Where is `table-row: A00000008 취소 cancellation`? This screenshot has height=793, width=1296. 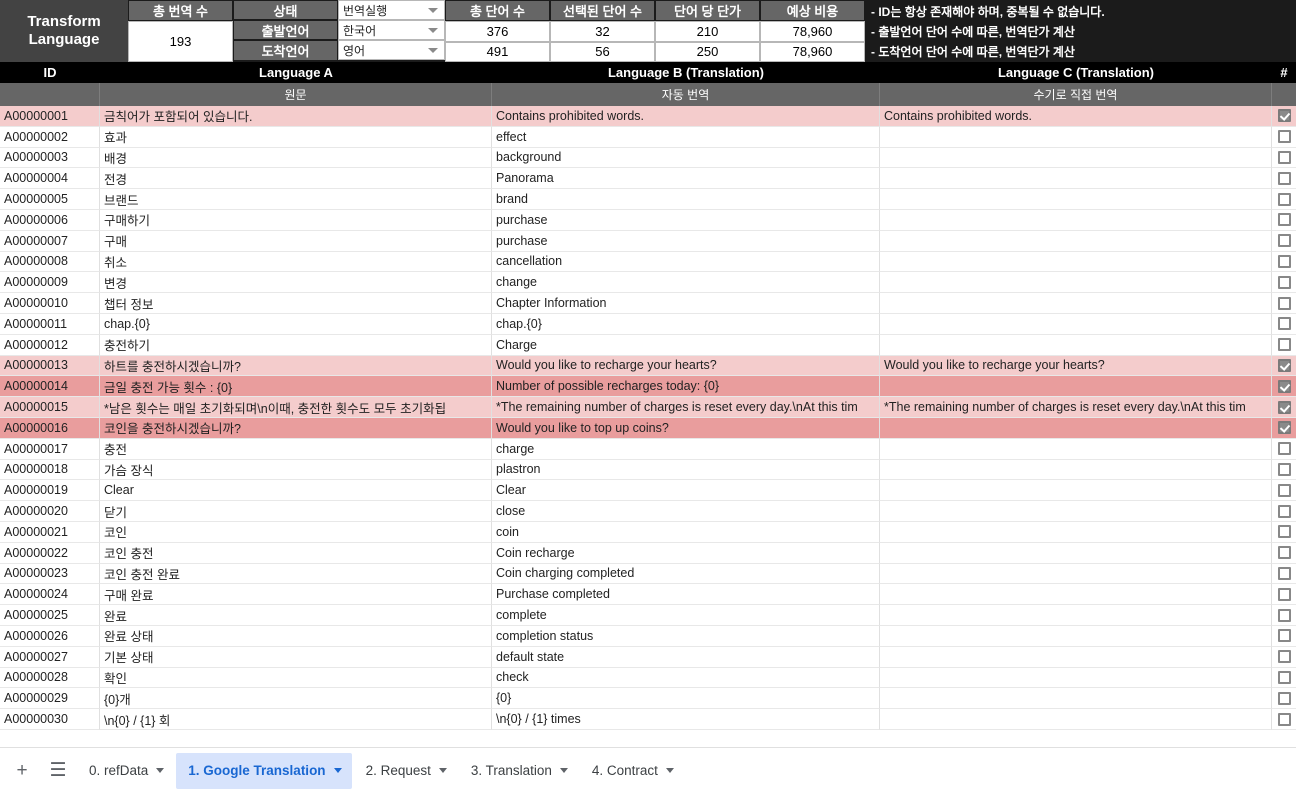
table-row: A00000008 취소 cancellation is located at coordinates (648, 262).